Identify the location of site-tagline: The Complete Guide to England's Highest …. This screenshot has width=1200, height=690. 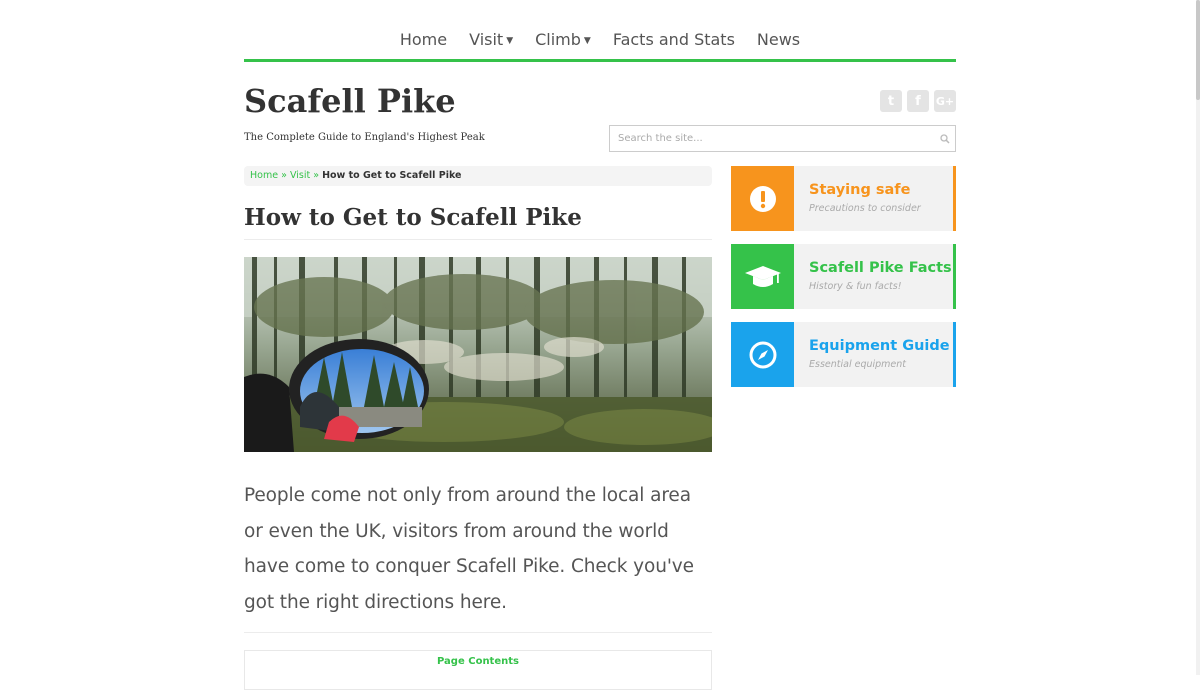
(364, 137).